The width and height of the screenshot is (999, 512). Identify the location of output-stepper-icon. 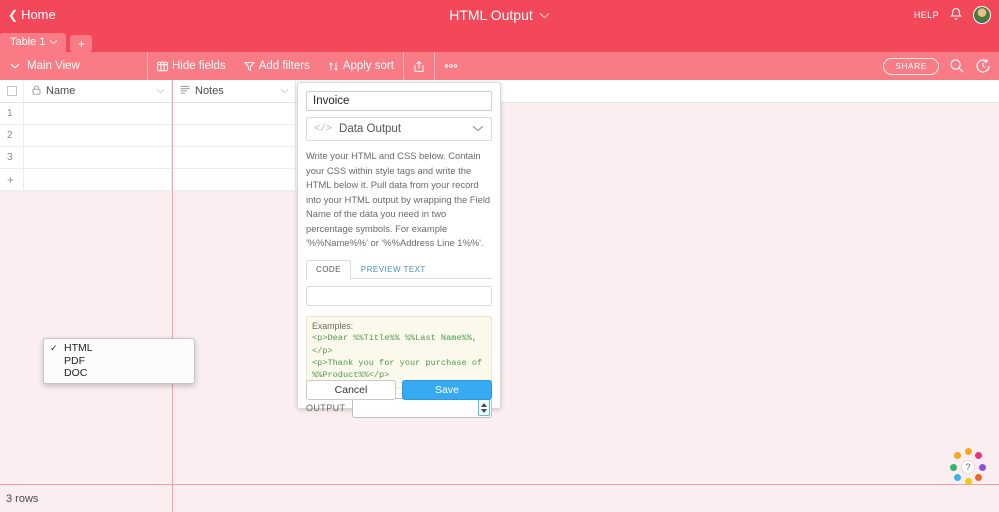
(484, 408).